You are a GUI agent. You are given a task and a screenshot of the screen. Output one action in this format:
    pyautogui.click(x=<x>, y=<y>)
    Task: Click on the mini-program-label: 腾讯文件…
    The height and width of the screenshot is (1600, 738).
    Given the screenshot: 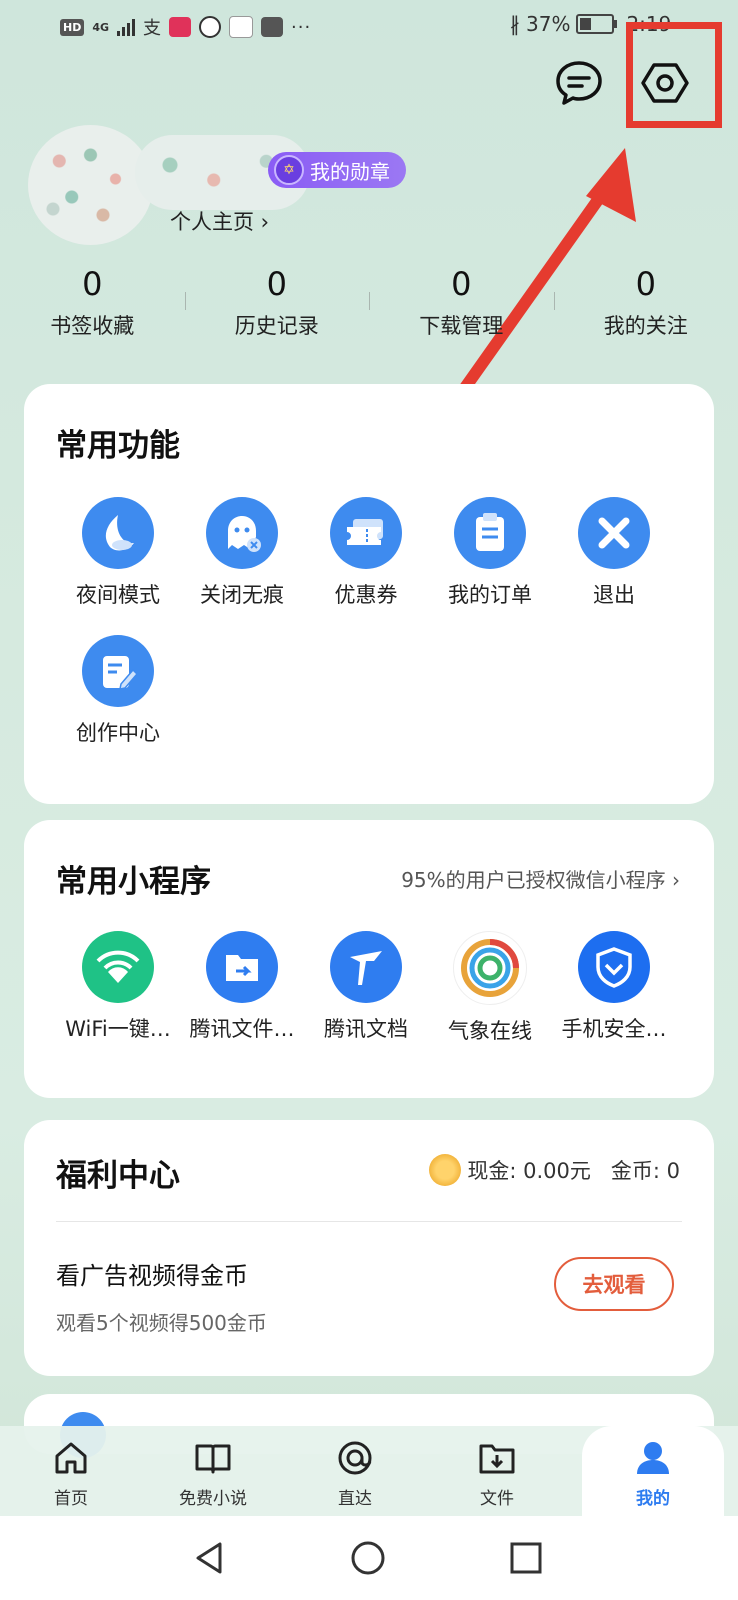 What is the action you would take?
    pyautogui.click(x=242, y=1029)
    